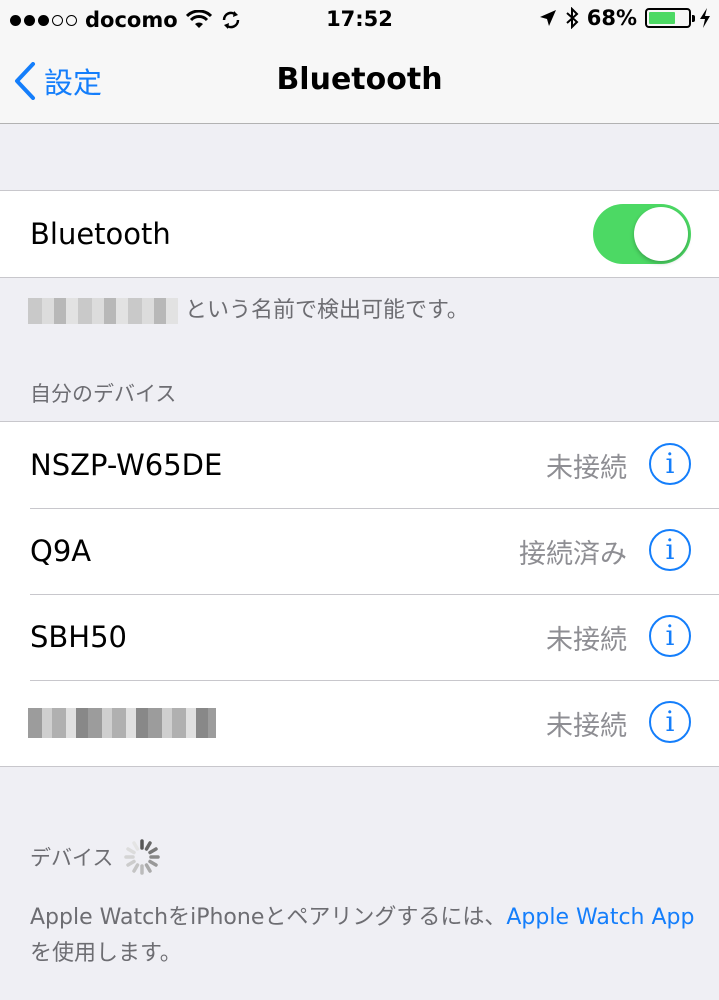 Image resolution: width=719 pixels, height=1000 pixels. What do you see at coordinates (661, 234) in the screenshot?
I see `switch-knob` at bounding box center [661, 234].